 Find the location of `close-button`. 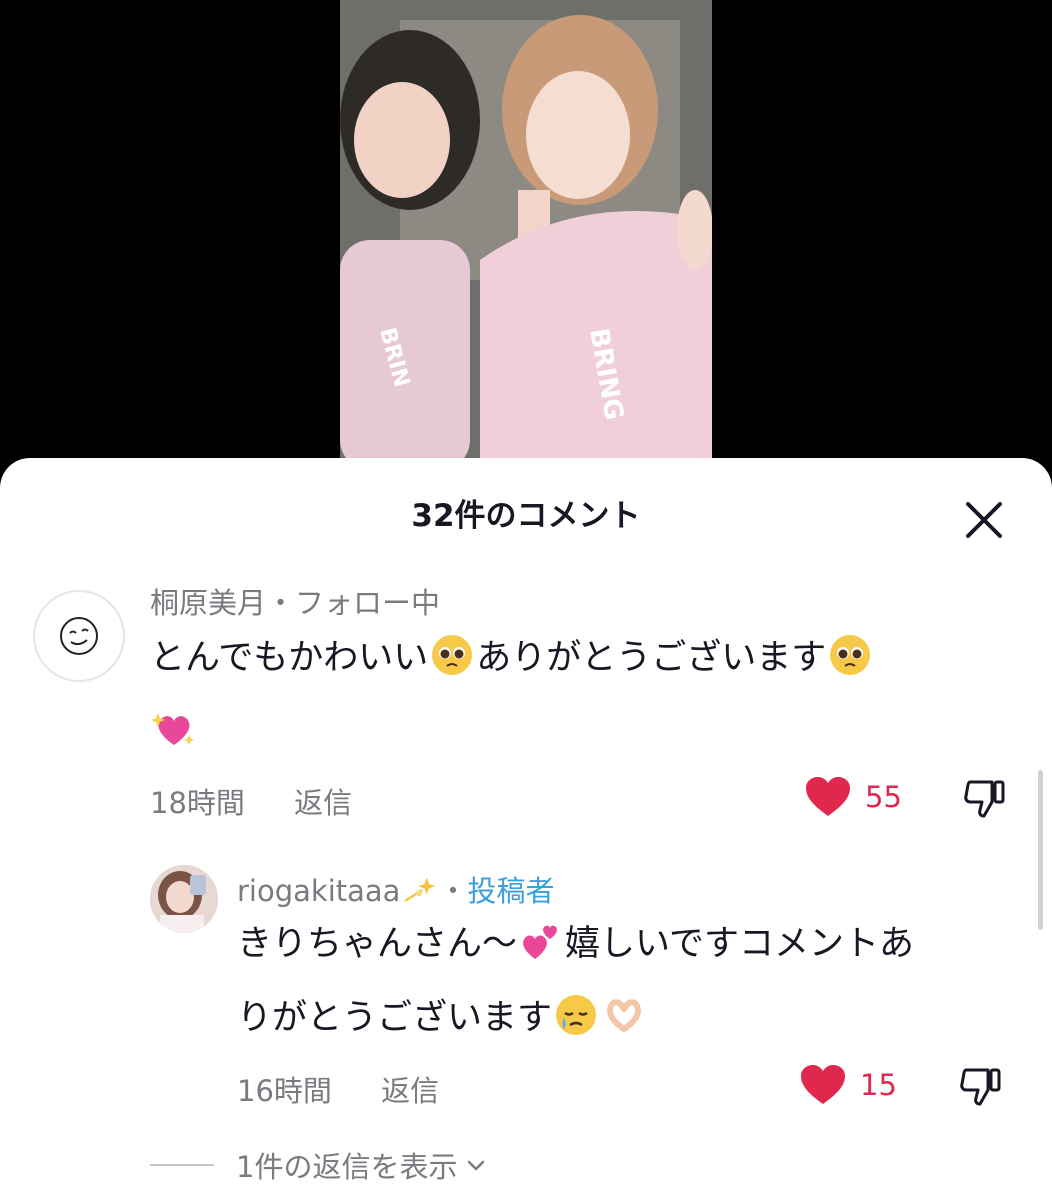

close-button is located at coordinates (984, 520).